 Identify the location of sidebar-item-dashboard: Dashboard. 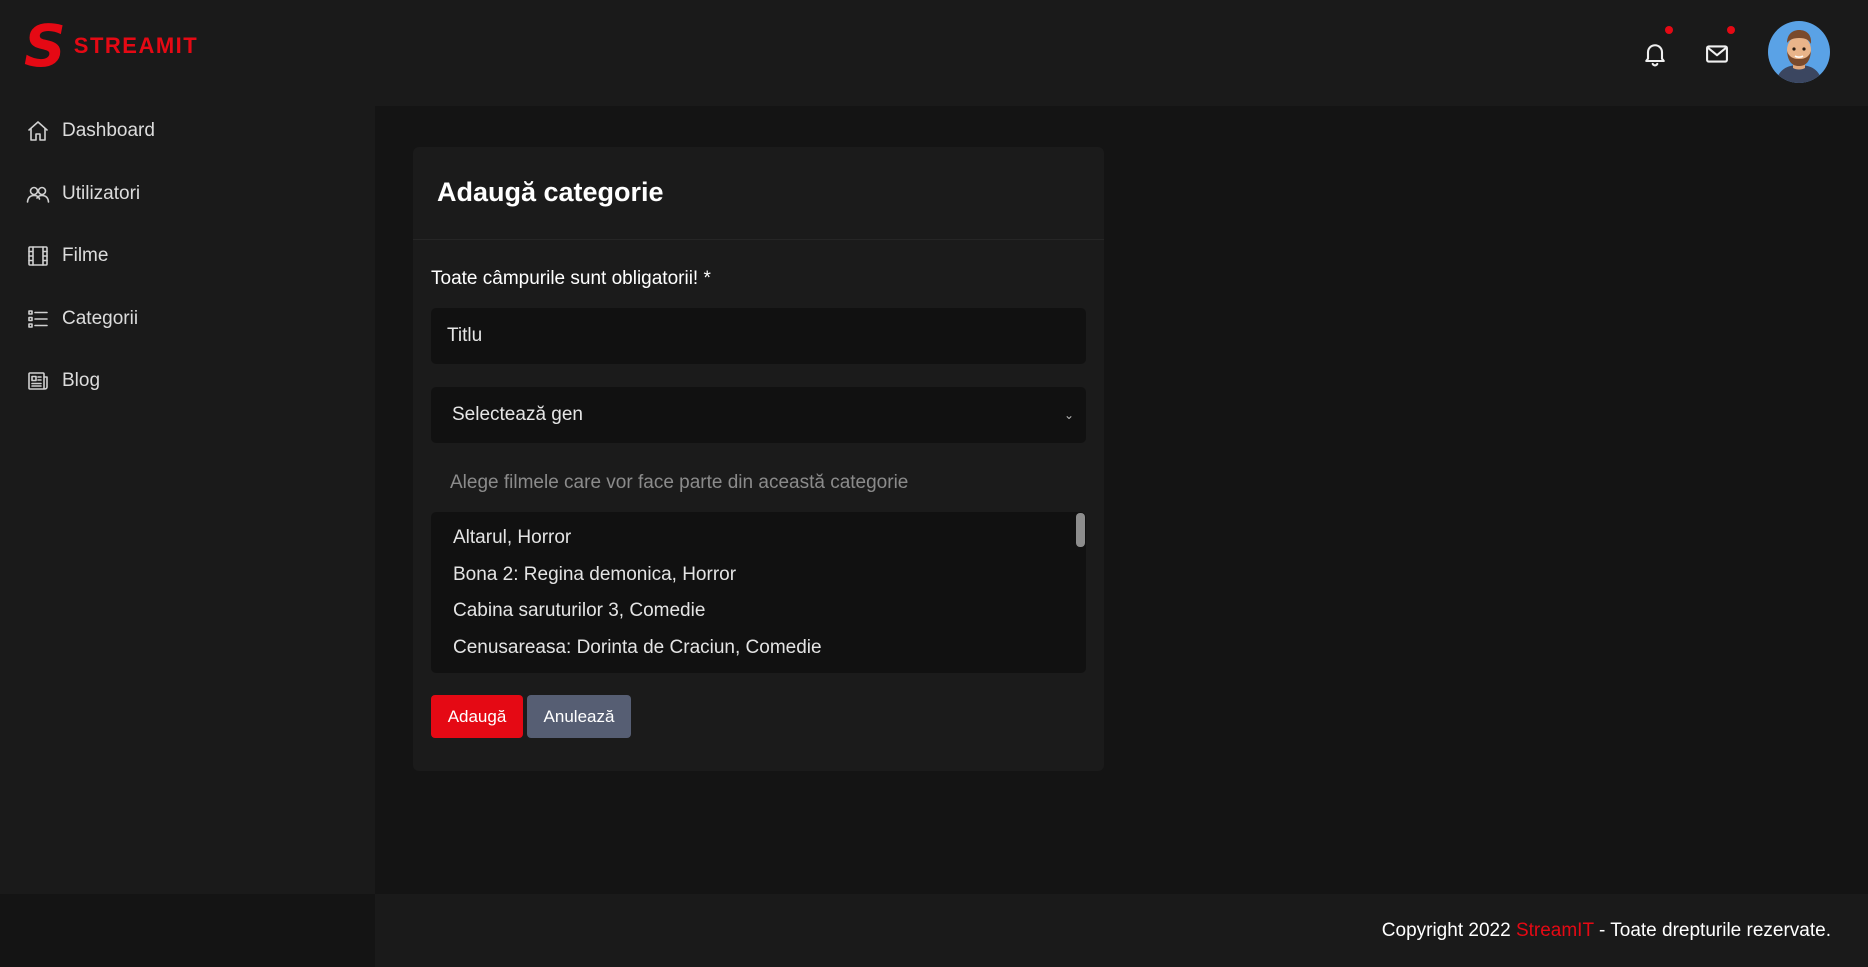
(187, 131).